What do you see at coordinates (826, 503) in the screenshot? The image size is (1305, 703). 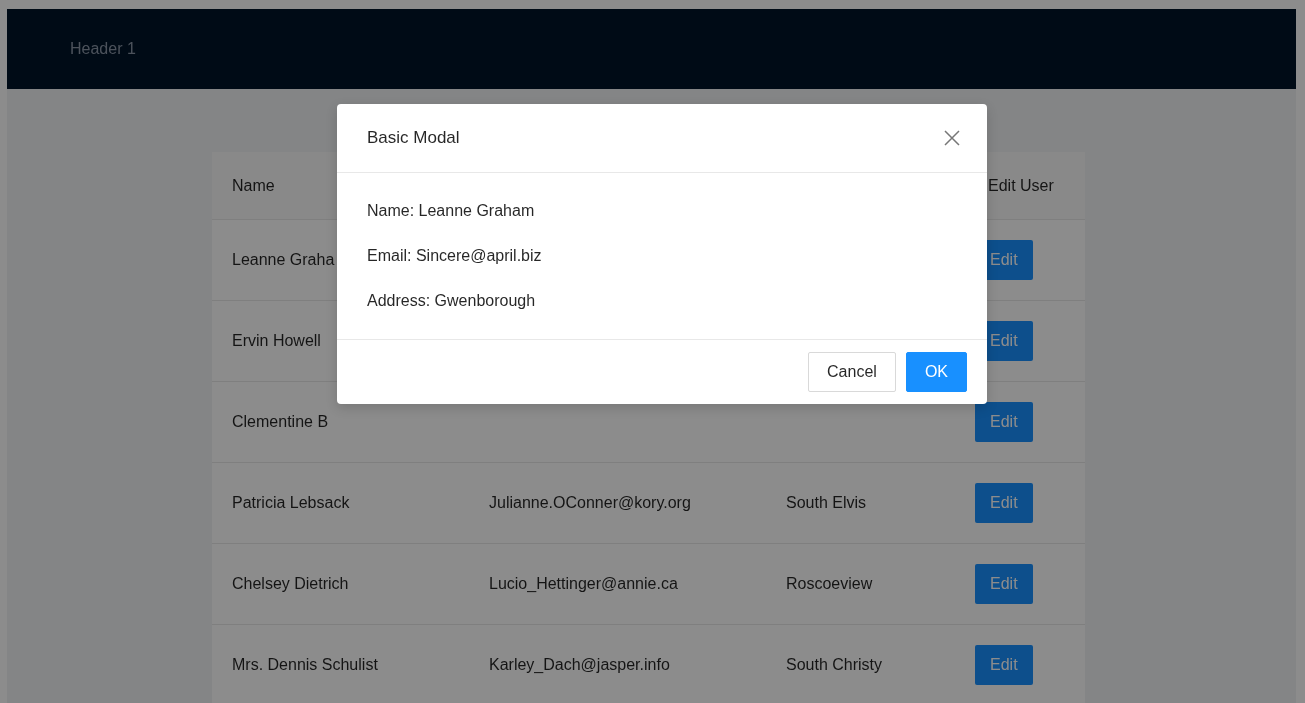 I see `address-cell: South Elvis` at bounding box center [826, 503].